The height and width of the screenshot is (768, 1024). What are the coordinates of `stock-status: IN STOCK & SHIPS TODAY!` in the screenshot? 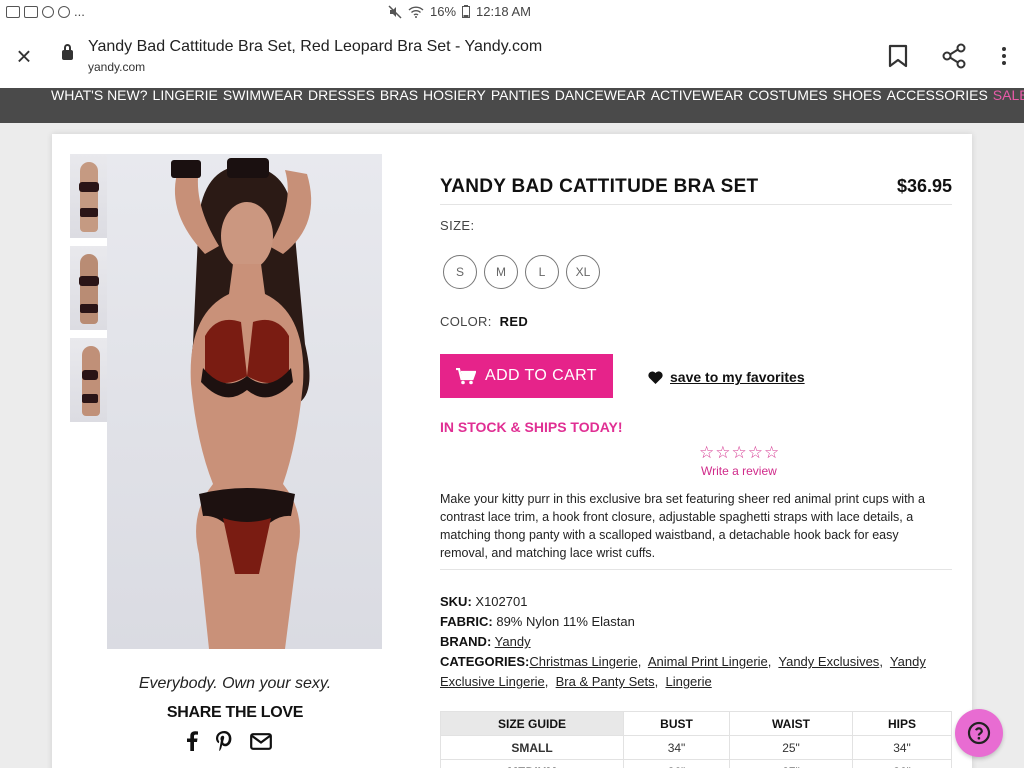 It's located at (531, 427).